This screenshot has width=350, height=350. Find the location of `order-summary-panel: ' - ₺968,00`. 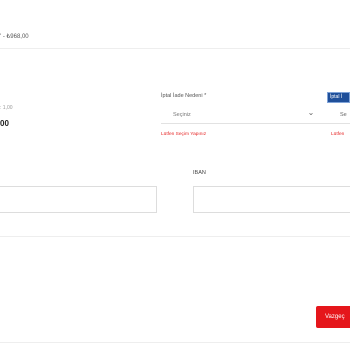

order-summary-panel: ' - ₺968,00 is located at coordinates (175, 24).